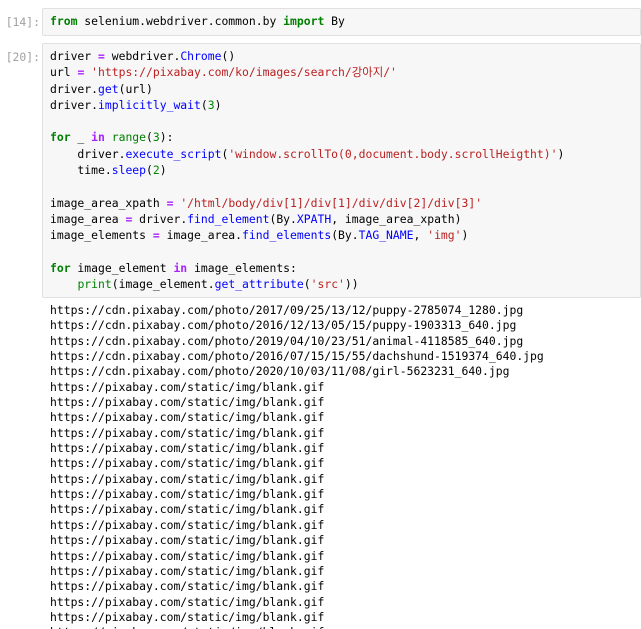  What do you see at coordinates (334, 21) in the screenshot?
I see `code-token: By` at bounding box center [334, 21].